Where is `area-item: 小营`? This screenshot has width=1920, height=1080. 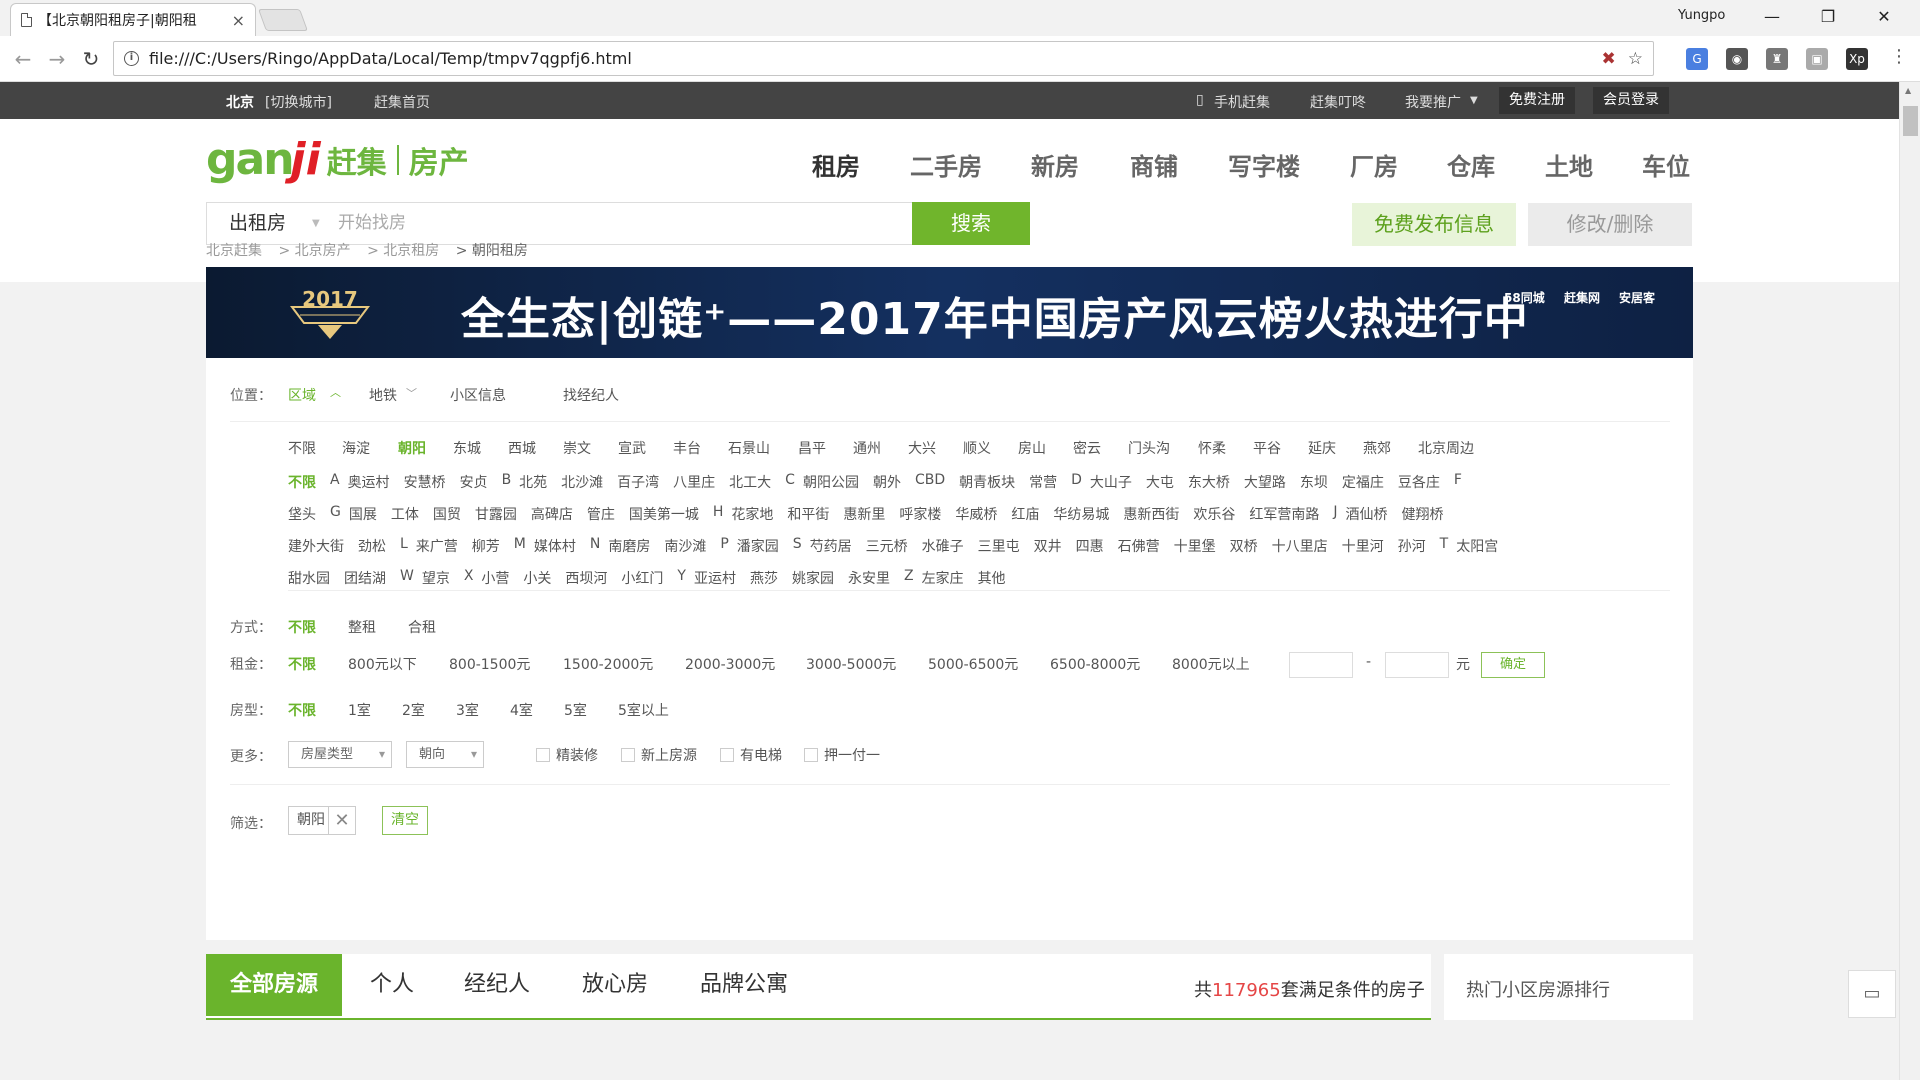 area-item: 小营 is located at coordinates (495, 578).